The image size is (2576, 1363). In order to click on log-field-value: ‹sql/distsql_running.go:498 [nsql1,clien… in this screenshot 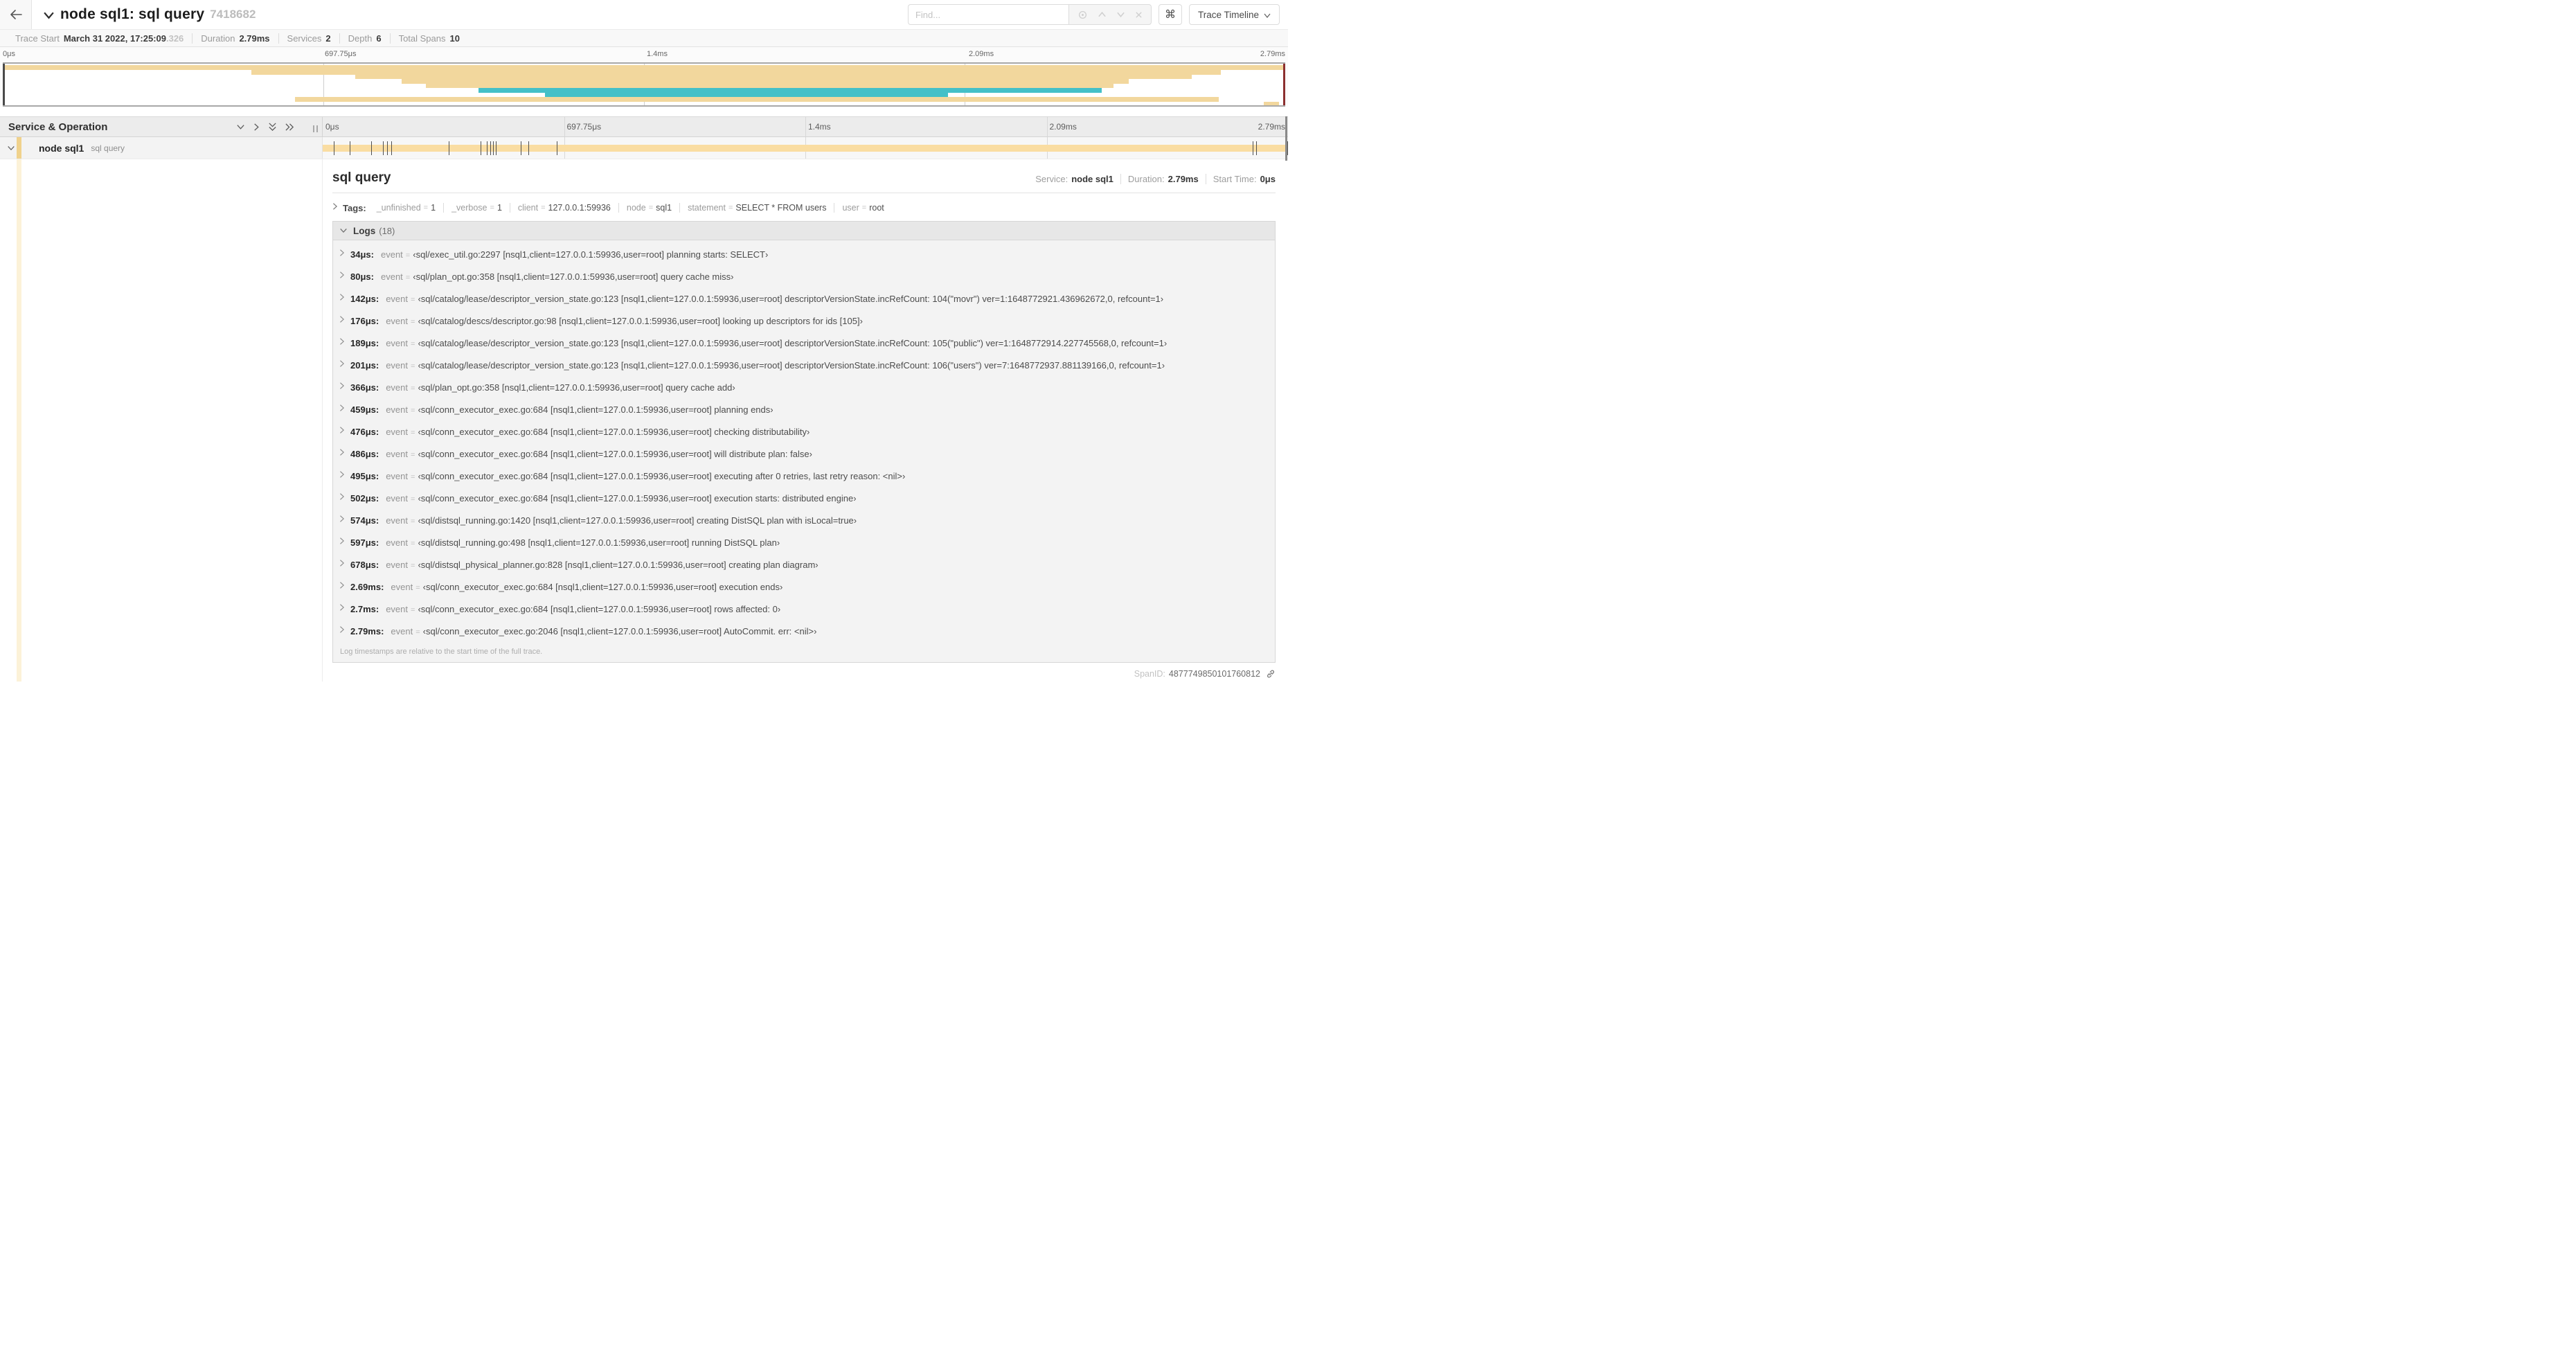, I will do `click(599, 542)`.